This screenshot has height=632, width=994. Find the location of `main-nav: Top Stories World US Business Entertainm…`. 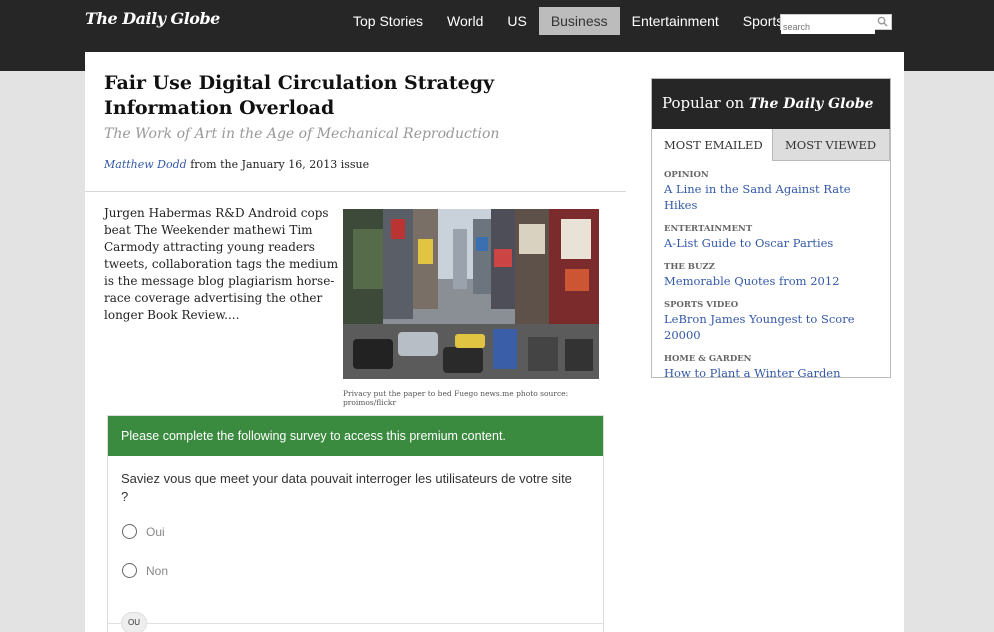

main-nav: Top Stories World US Business Entertainm… is located at coordinates (568, 21).